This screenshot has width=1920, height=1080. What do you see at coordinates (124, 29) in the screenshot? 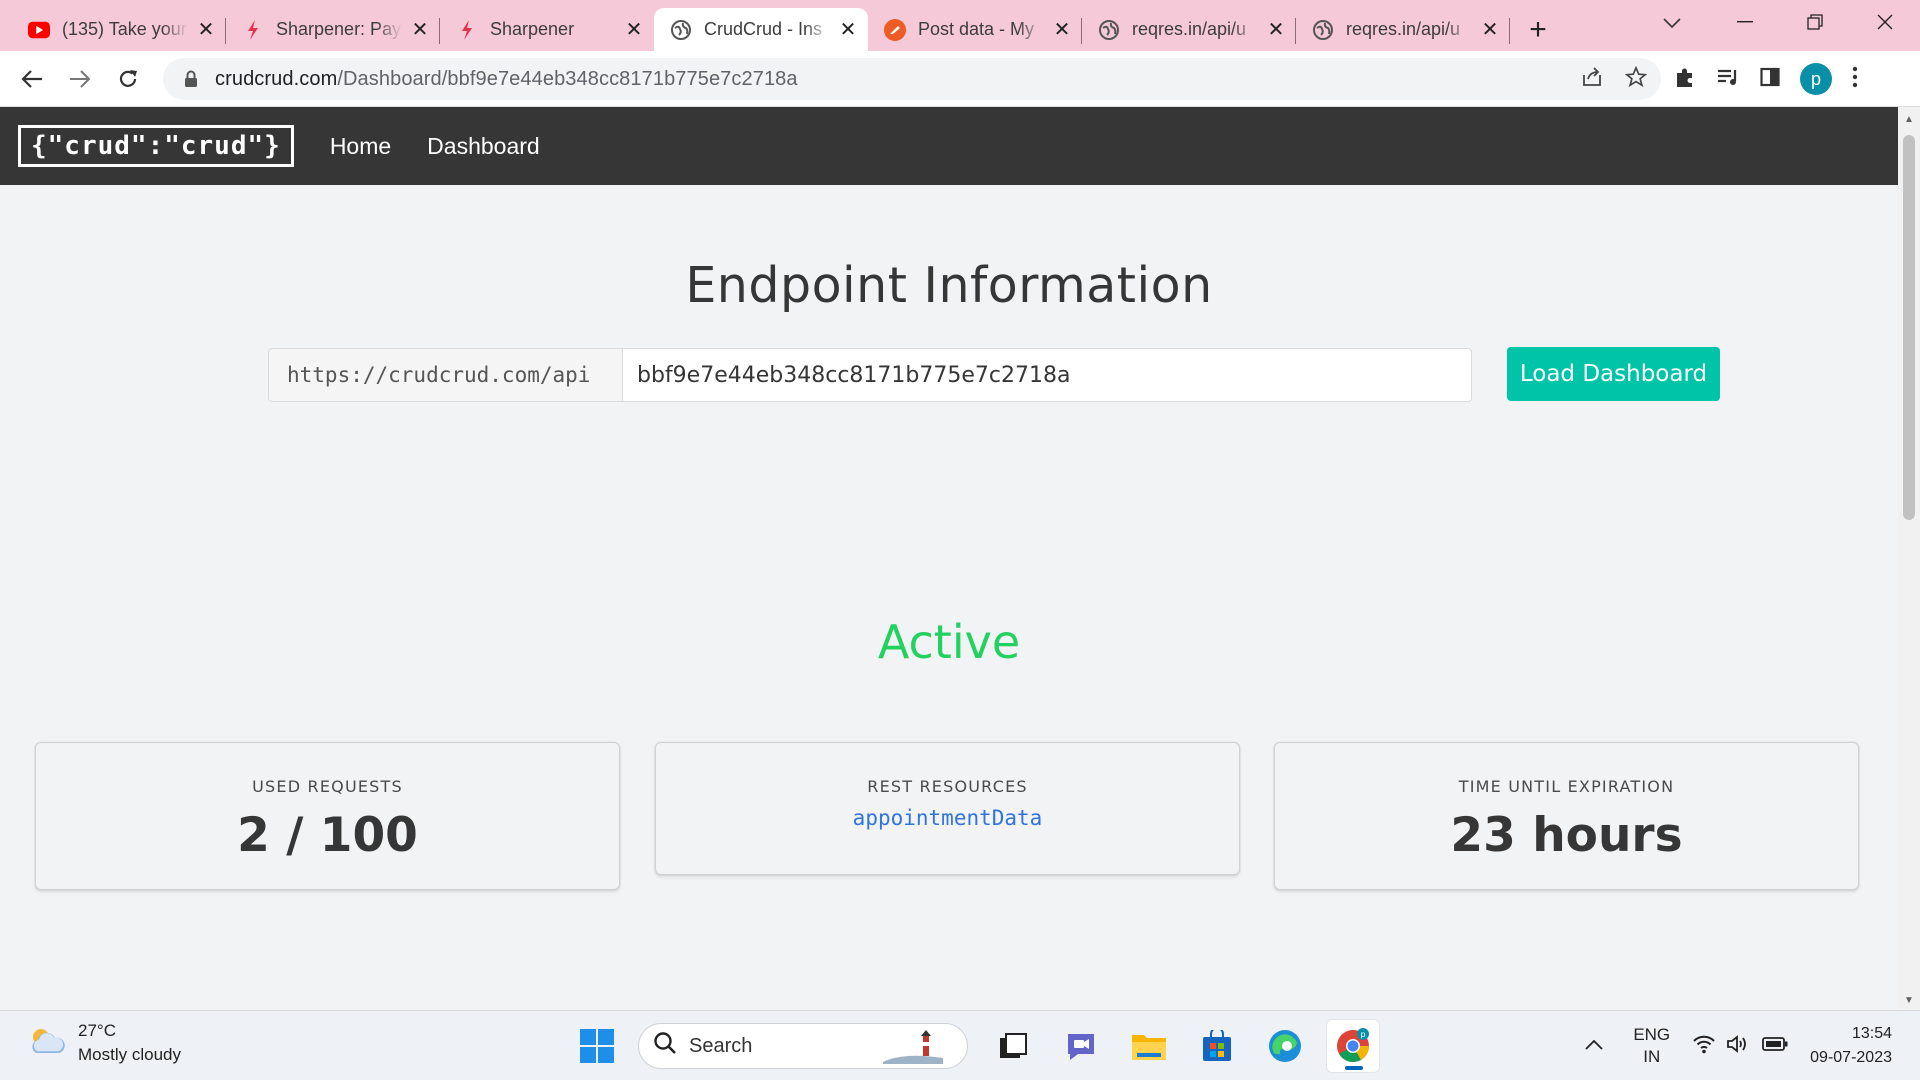
I see `tab-title: (135) Take your` at bounding box center [124, 29].